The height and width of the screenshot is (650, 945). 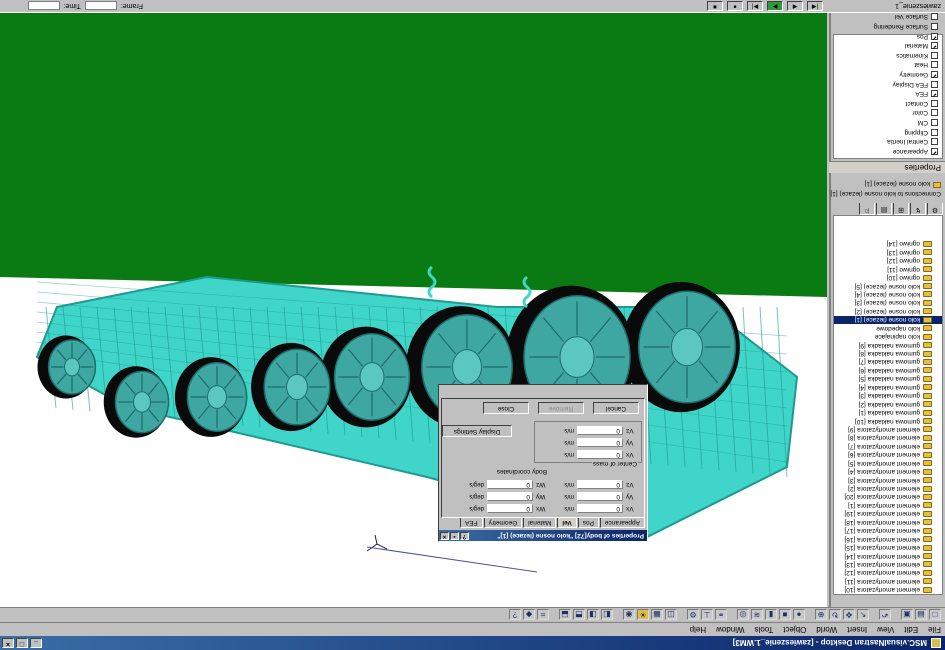 I want to click on maximize-button: □, so click(x=22, y=643).